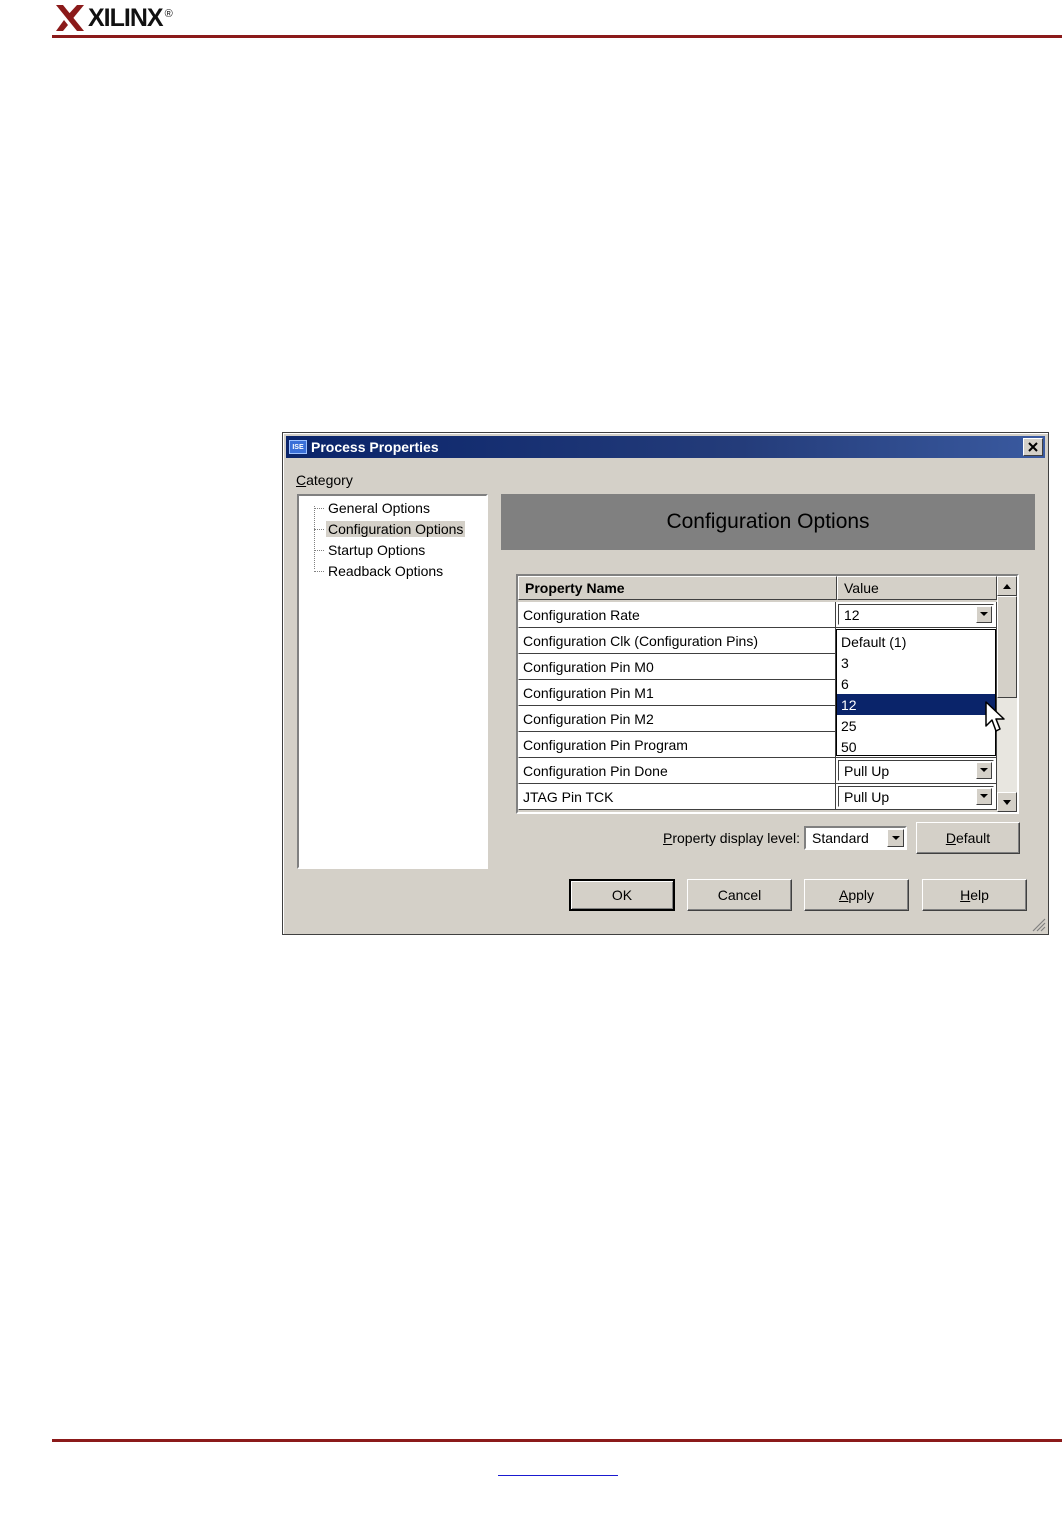 This screenshot has width=1062, height=1517. I want to click on table-row: Configuration Rate 12, so click(757, 615).